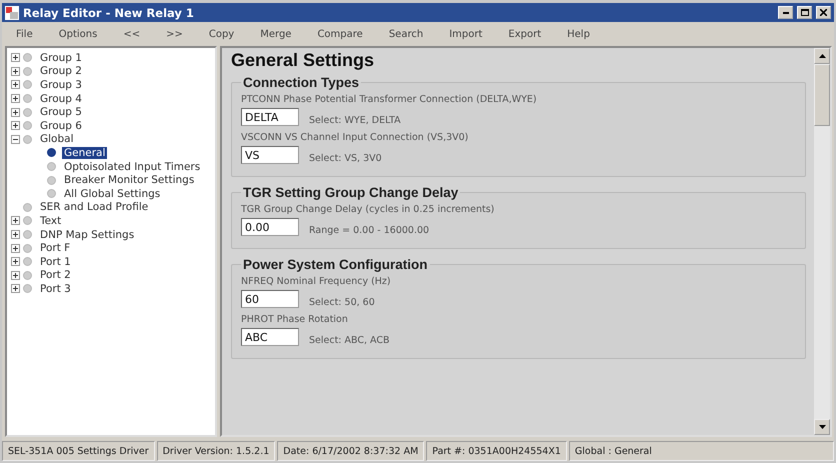 The width and height of the screenshot is (836, 463). What do you see at coordinates (316, 281) in the screenshot?
I see `setting-label: NFREQ Nominal Frequency (Hz)` at bounding box center [316, 281].